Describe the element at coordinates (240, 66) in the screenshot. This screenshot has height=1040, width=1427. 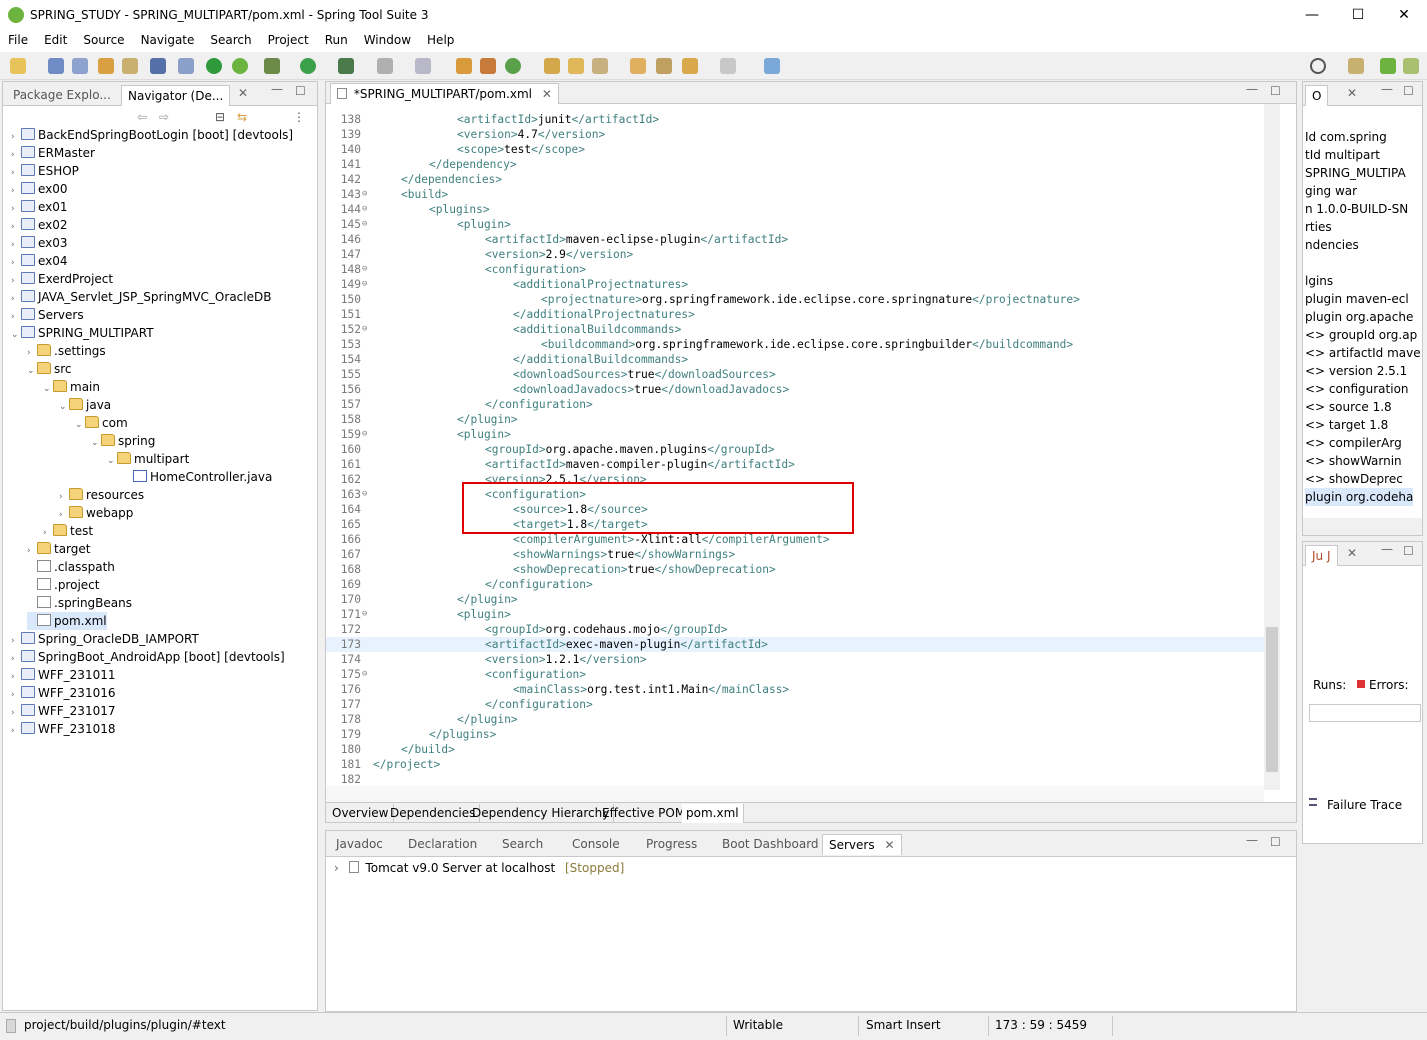
I see `spring-icon` at that location.